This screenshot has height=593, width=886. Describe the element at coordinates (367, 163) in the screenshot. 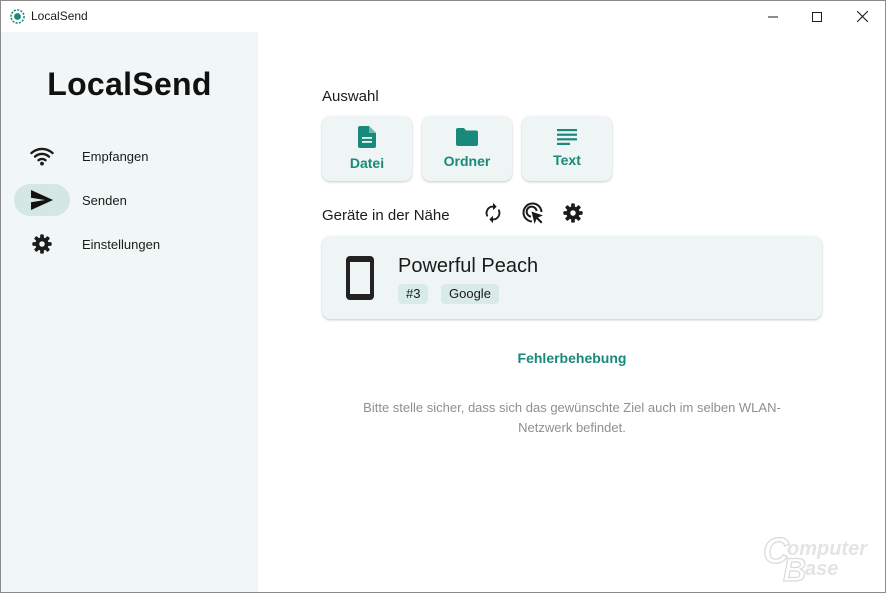

I see `pick-file-label: Datei` at that location.